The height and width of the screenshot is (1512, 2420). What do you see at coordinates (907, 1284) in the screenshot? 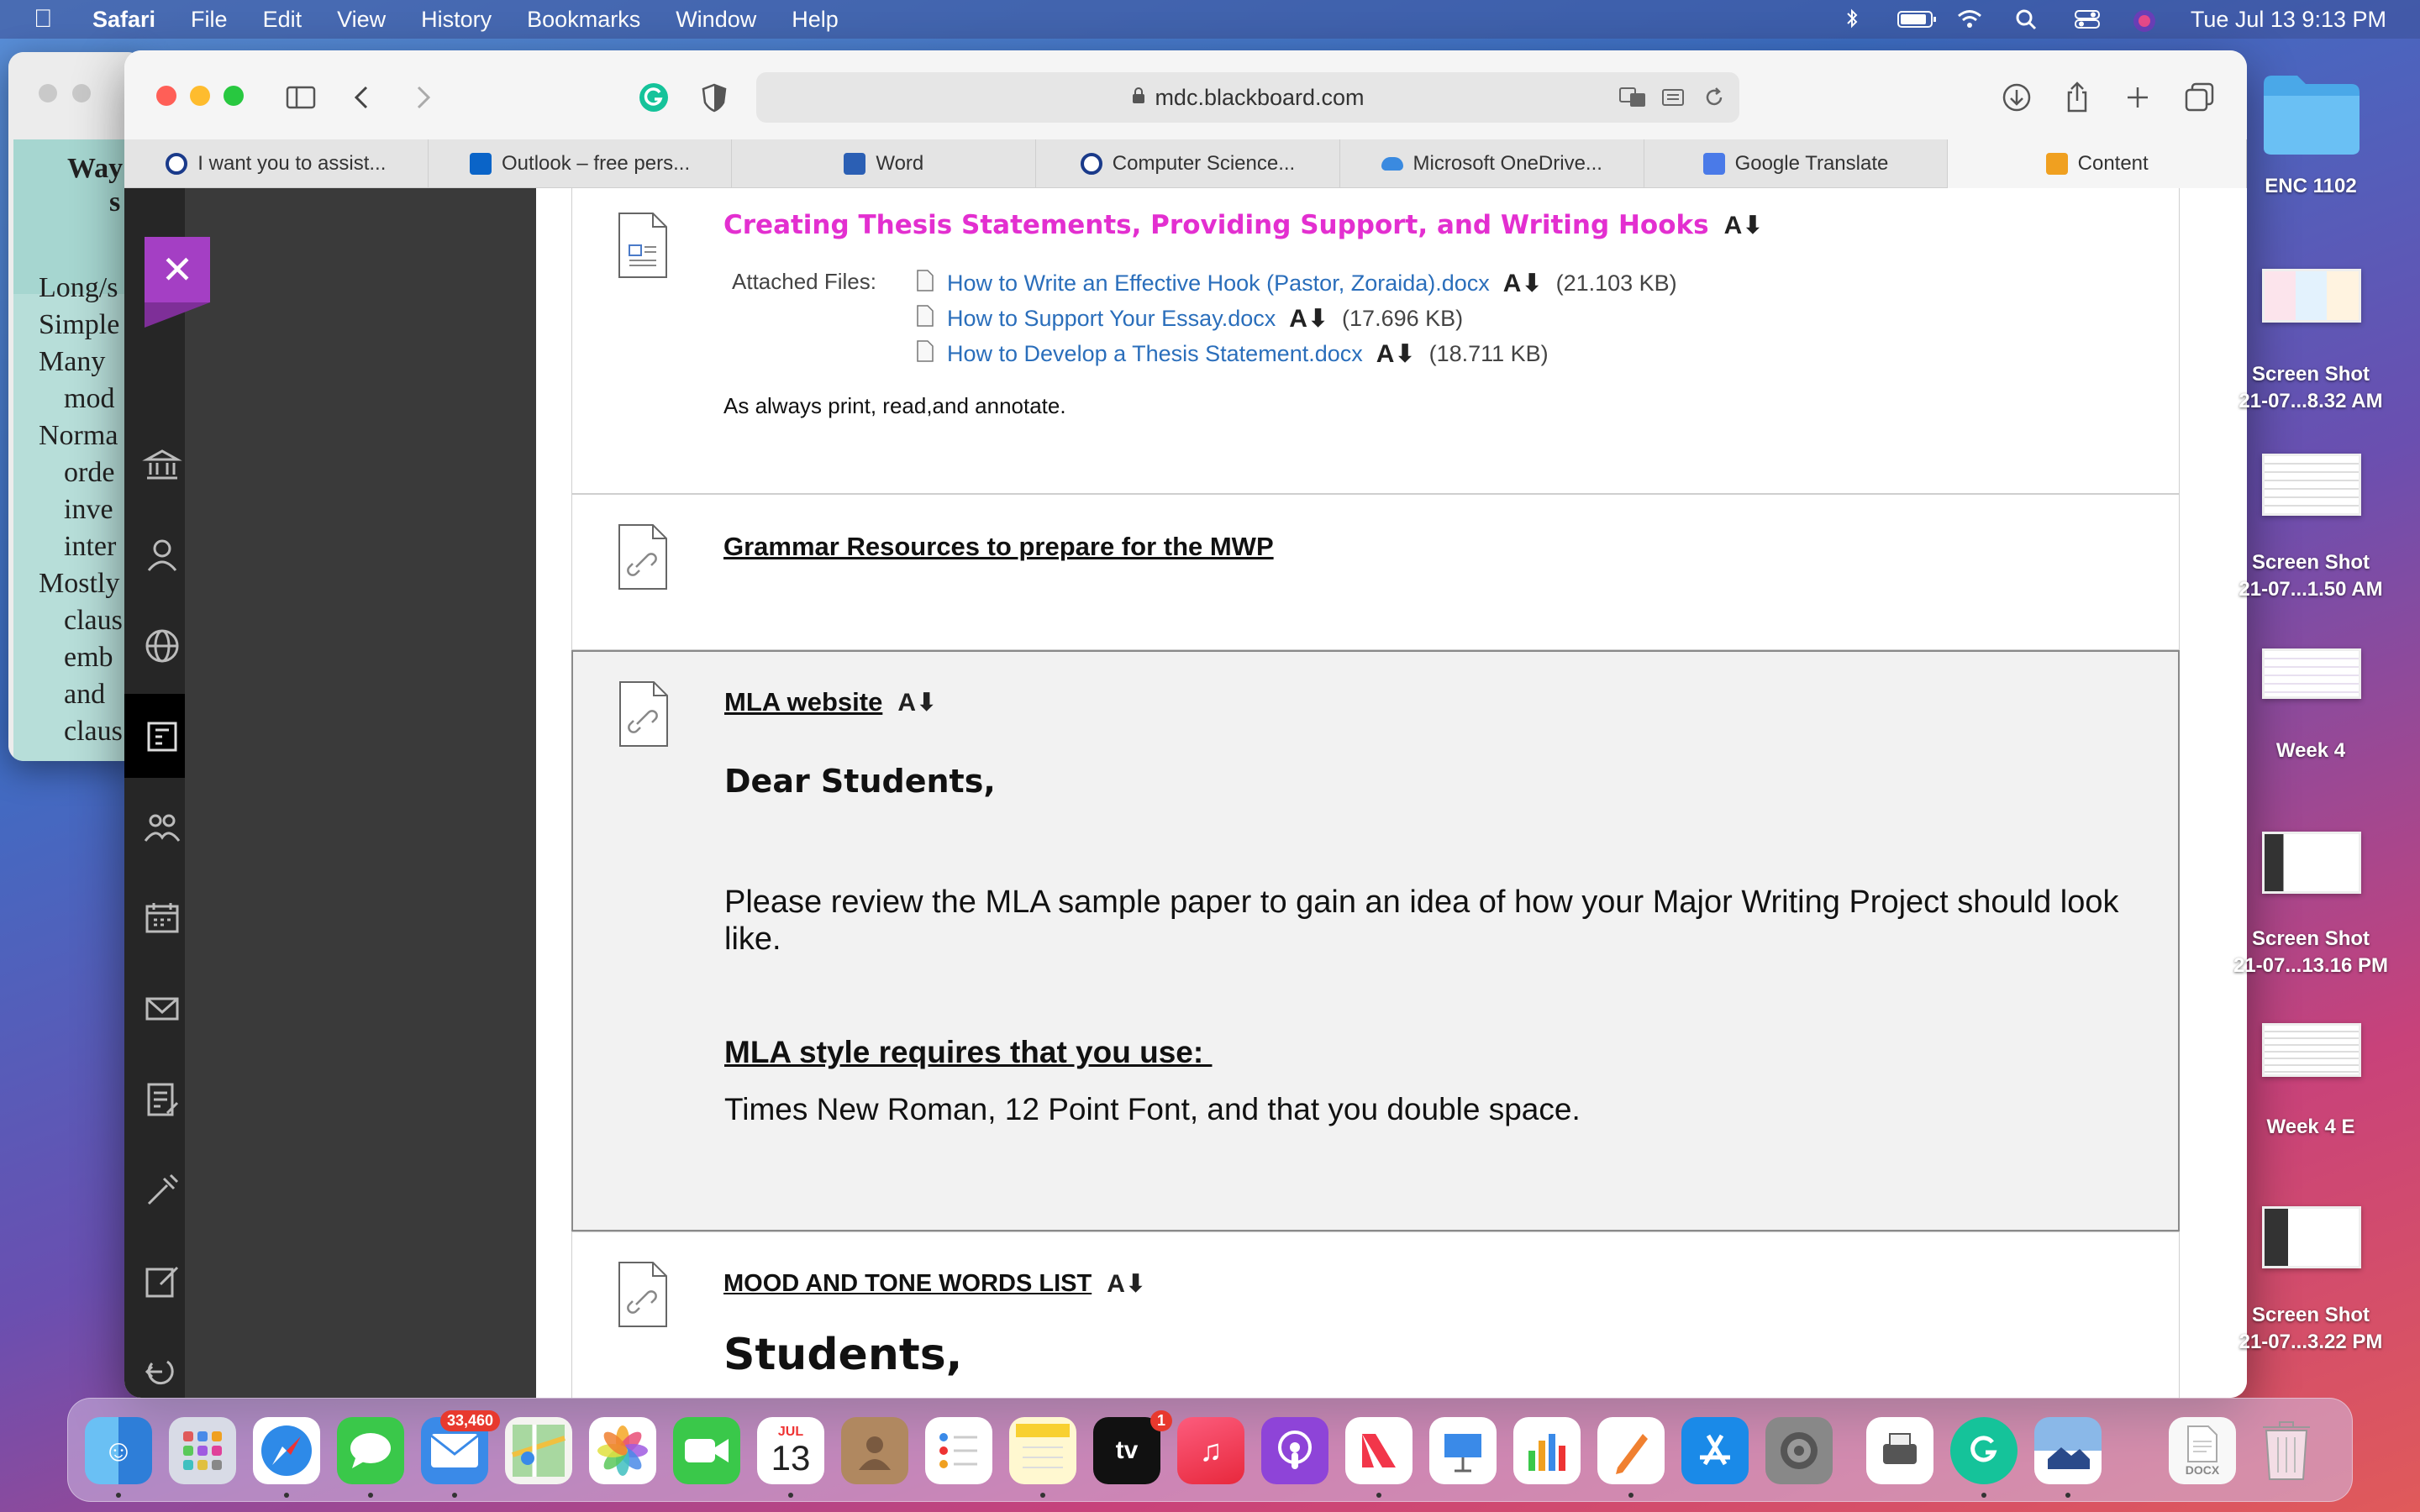
I see `mood-item-title: MOOD AND TONE WORDS LIST` at bounding box center [907, 1284].